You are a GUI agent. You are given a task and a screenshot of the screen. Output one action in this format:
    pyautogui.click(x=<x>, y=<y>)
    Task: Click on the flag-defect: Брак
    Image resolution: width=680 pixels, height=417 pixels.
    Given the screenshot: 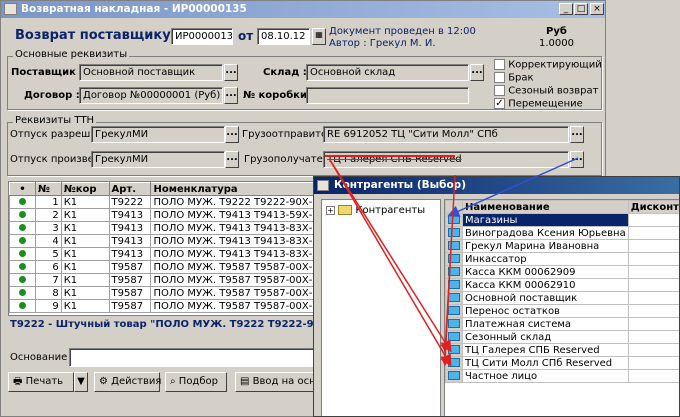 What is the action you would take?
    pyautogui.click(x=548, y=78)
    